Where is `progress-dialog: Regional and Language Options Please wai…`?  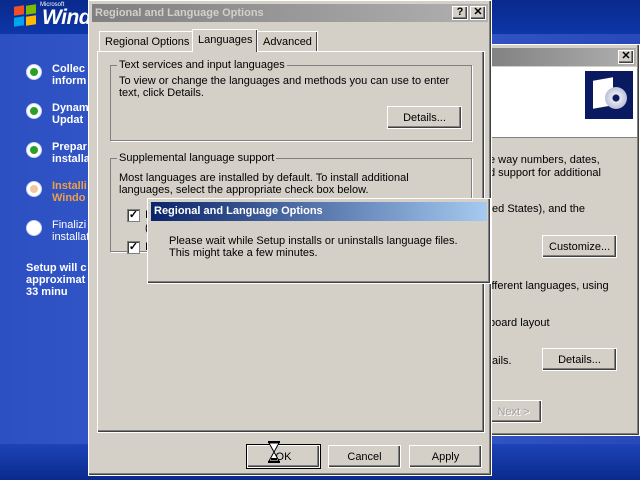 progress-dialog: Regional and Language Options Please wai… is located at coordinates (319, 241).